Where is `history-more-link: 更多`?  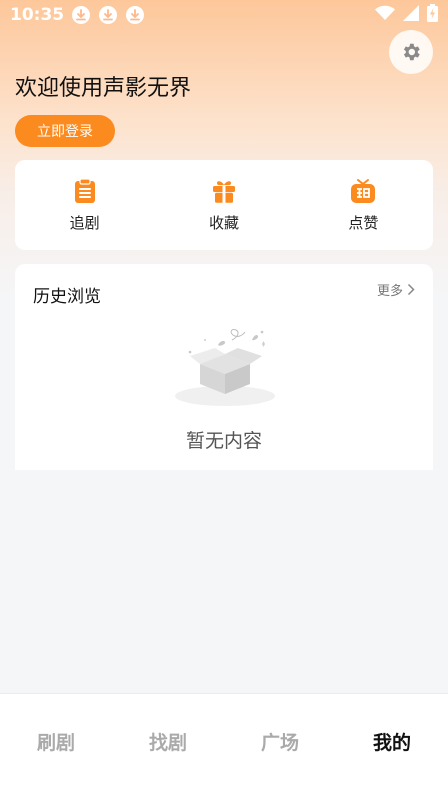
history-more-link: 更多 is located at coordinates (396, 289).